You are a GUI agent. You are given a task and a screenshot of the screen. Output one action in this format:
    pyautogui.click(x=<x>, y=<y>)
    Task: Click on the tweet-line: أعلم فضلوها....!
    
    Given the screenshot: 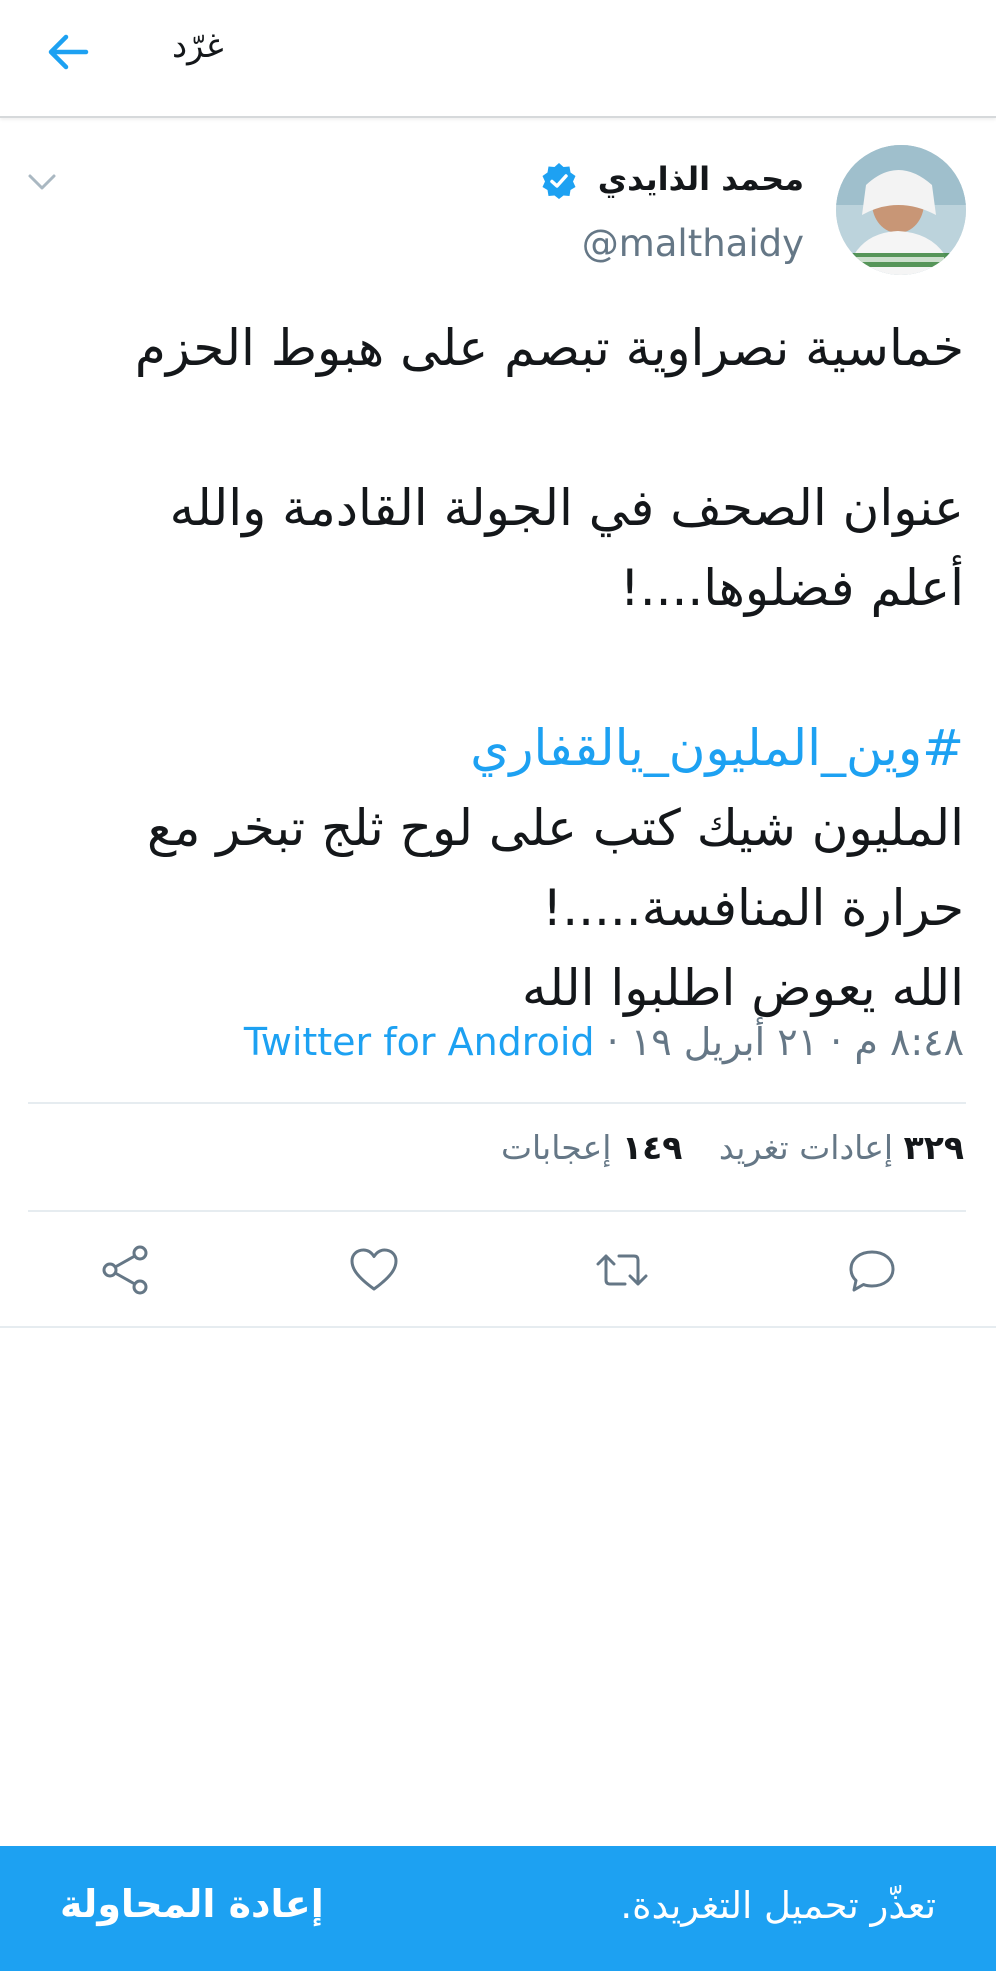 What is the action you would take?
    pyautogui.click(x=791, y=588)
    